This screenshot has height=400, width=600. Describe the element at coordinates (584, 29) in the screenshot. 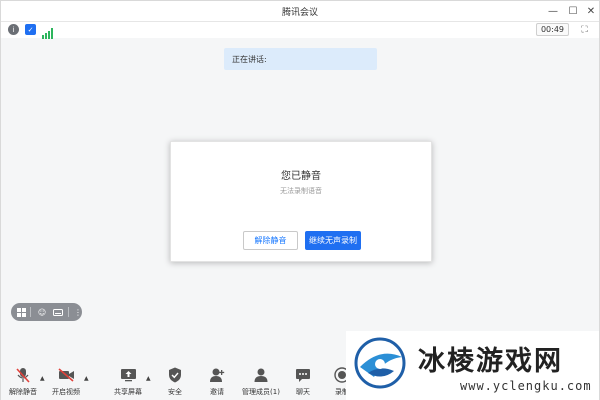

I see `fullscreen-icon: ⛶` at that location.